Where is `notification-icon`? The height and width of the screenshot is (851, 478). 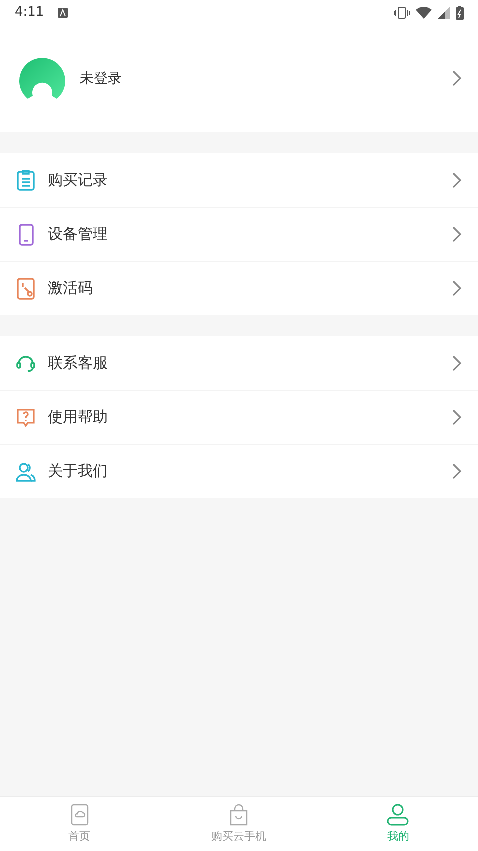 notification-icon is located at coordinates (63, 13).